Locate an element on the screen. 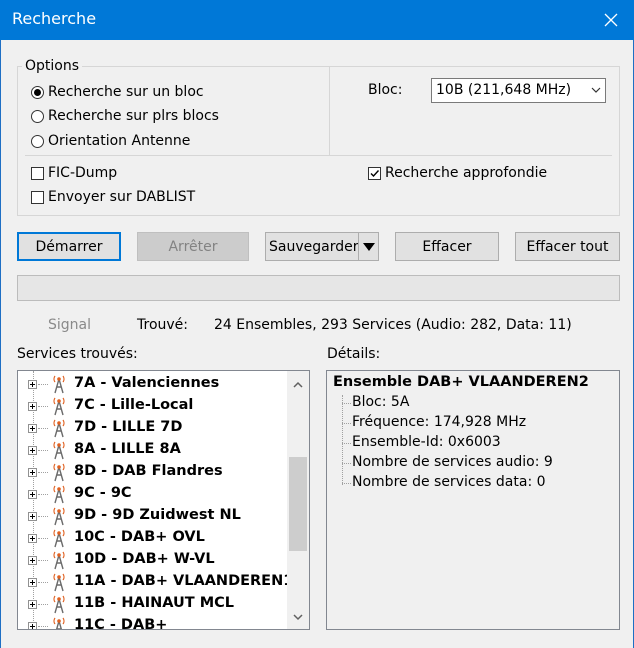 The height and width of the screenshot is (648, 634). options-divider-horizontal is located at coordinates (318, 155).